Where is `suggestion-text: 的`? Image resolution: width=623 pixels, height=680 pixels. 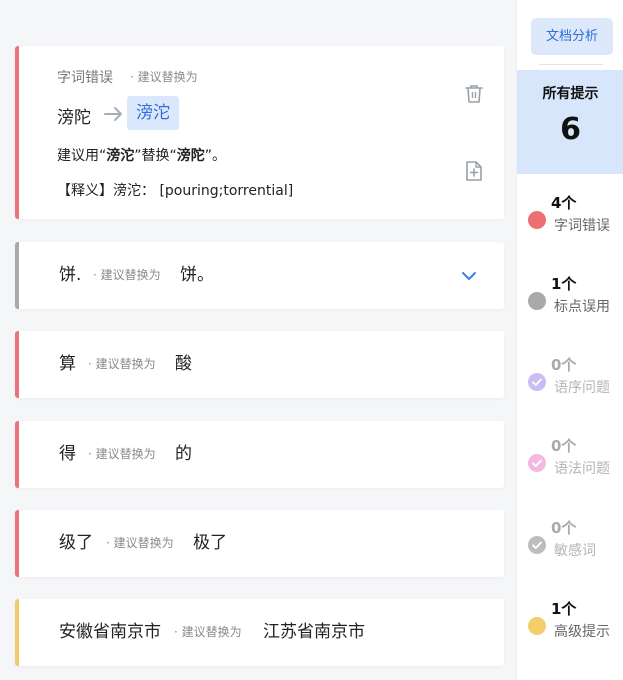
suggestion-text: 的 is located at coordinates (183, 454).